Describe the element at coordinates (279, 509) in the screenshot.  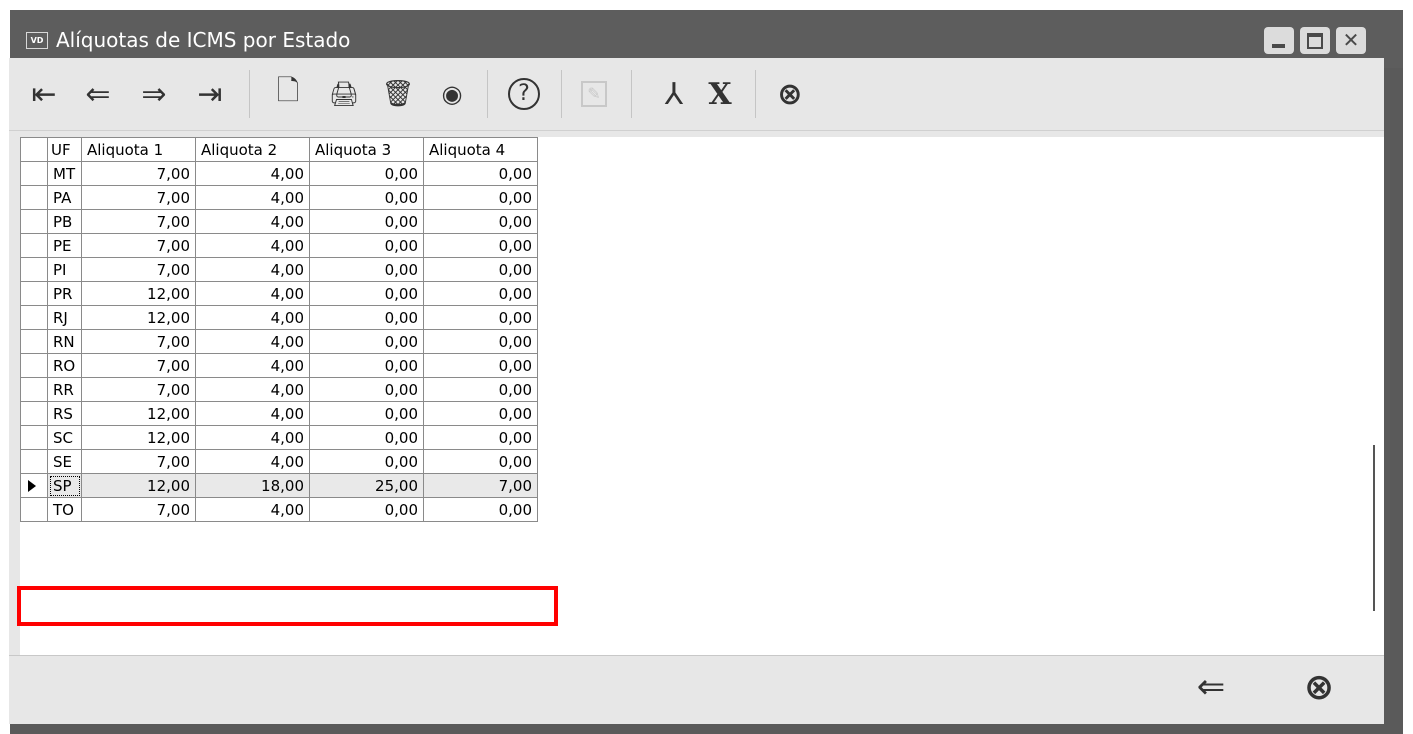
I see `table-row: TO 7,00 4,00 0,00 0,00` at that location.